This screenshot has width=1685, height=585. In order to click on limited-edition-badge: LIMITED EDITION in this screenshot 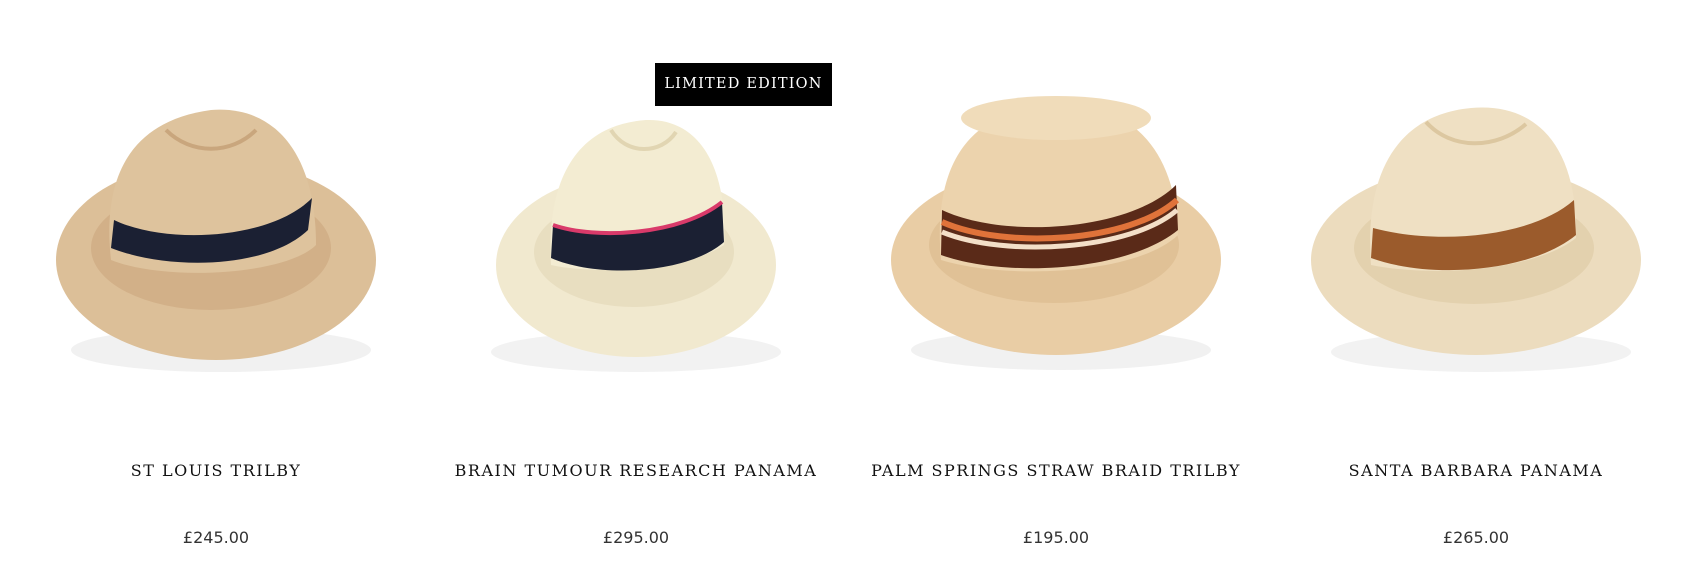, I will do `click(743, 84)`.